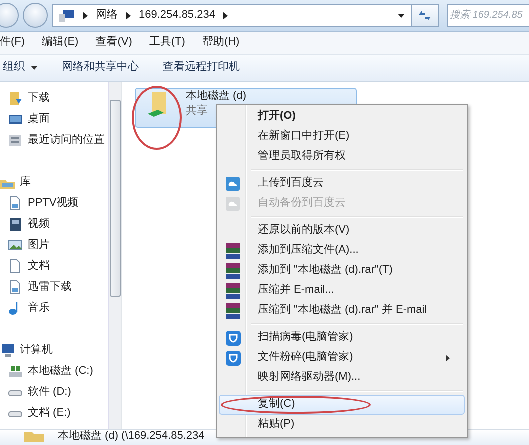 This screenshot has height=445, width=529. I want to click on file-name: 本地磁盘 (d), so click(216, 97).